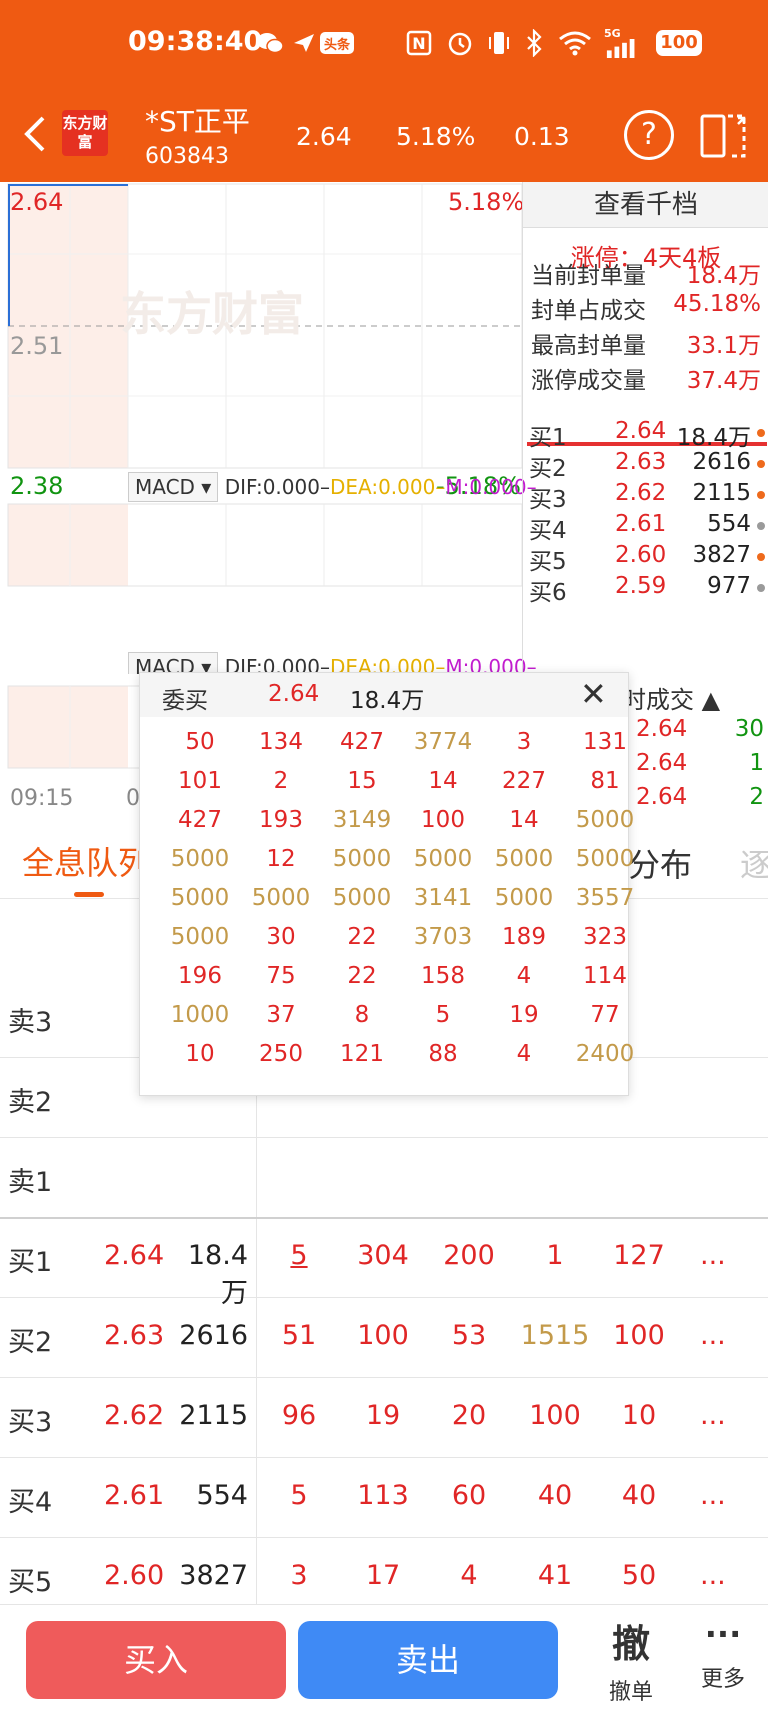 The width and height of the screenshot is (768, 1716). Describe the element at coordinates (362, 1054) in the screenshot. I see `popup-order-cell: 121` at that location.